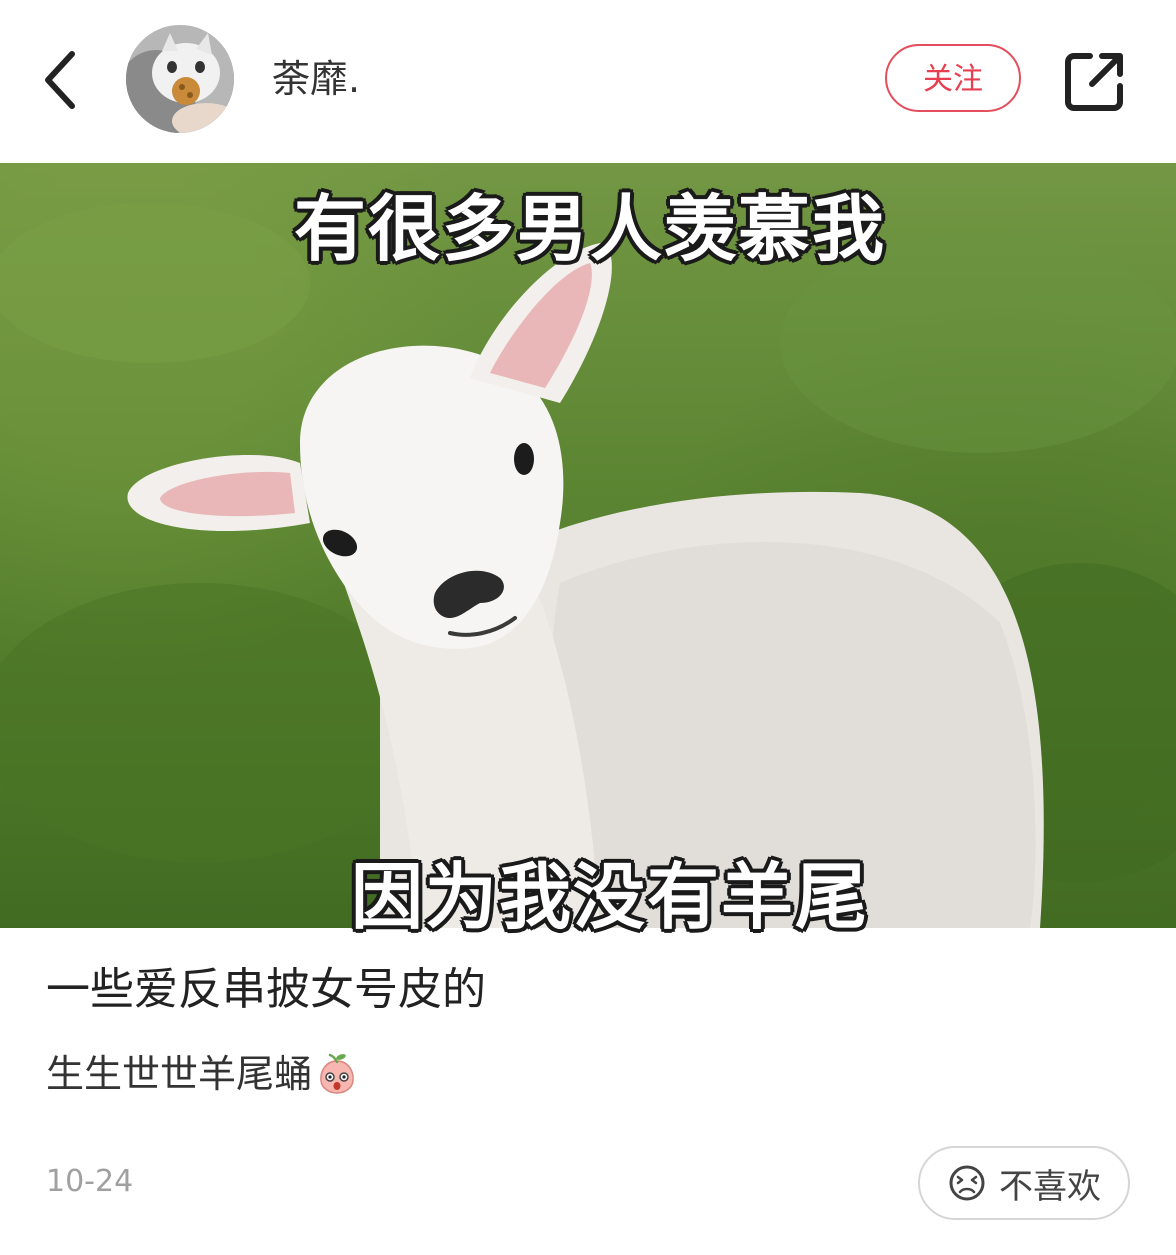  I want to click on post-body: 生生世世羊尾蛹, so click(202, 1074).